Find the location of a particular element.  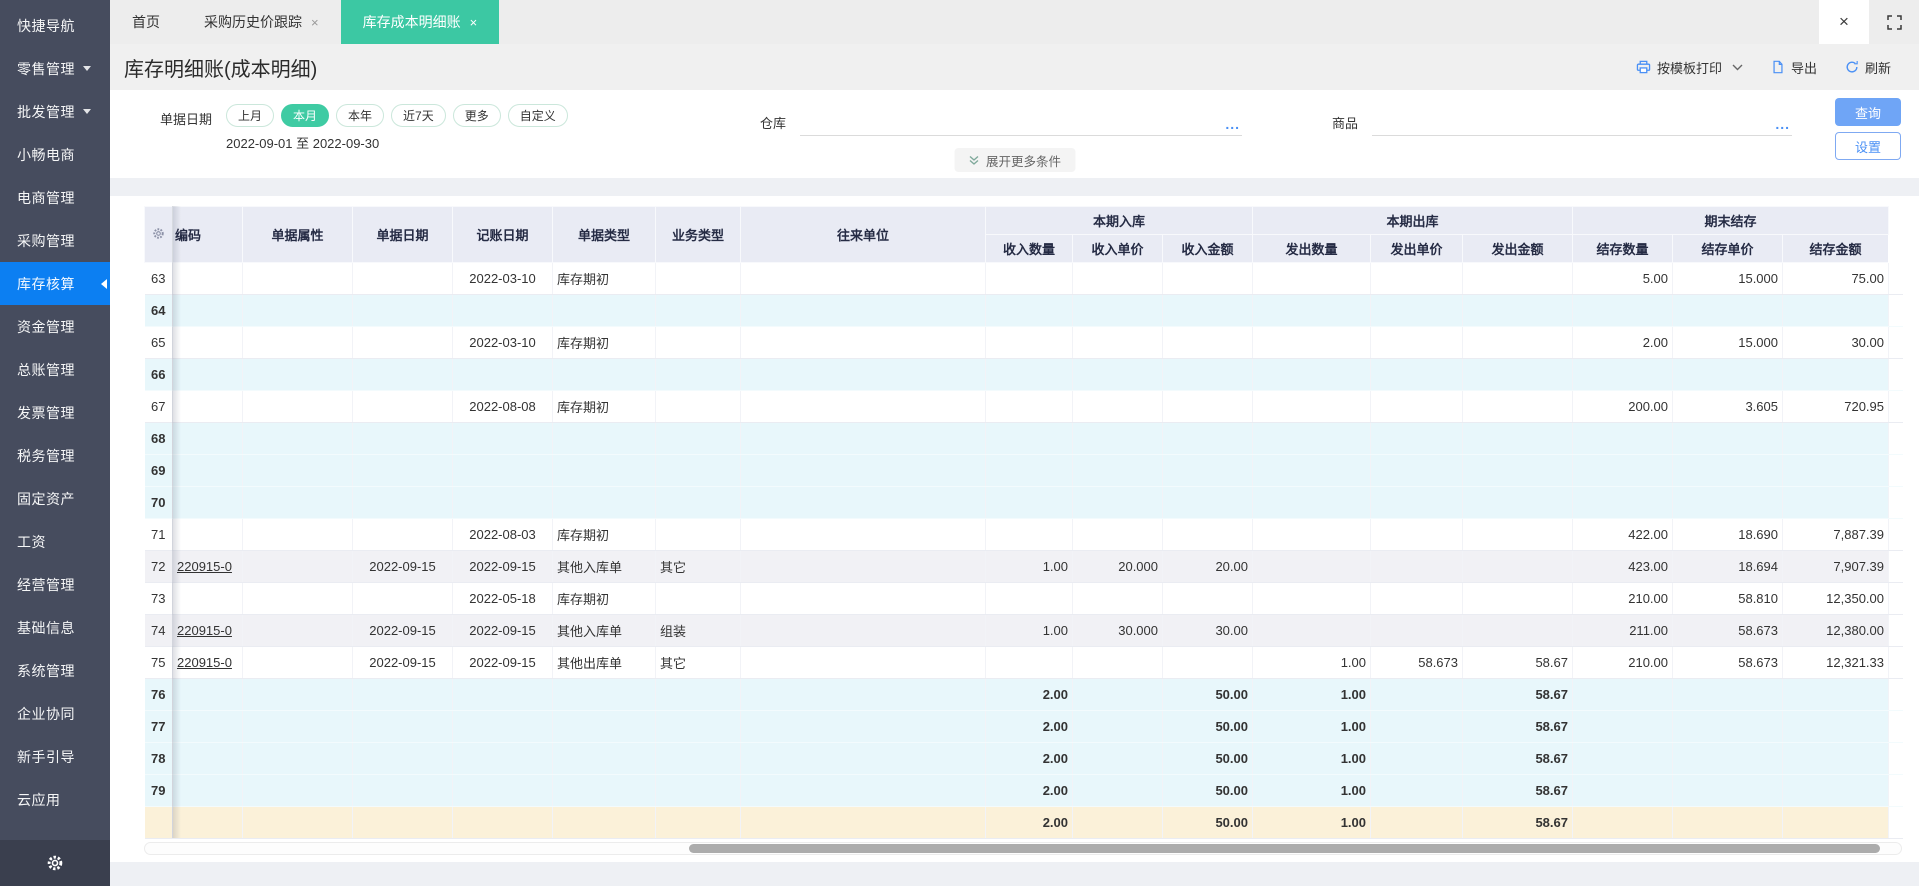

query-button: 查询 is located at coordinates (1868, 112).